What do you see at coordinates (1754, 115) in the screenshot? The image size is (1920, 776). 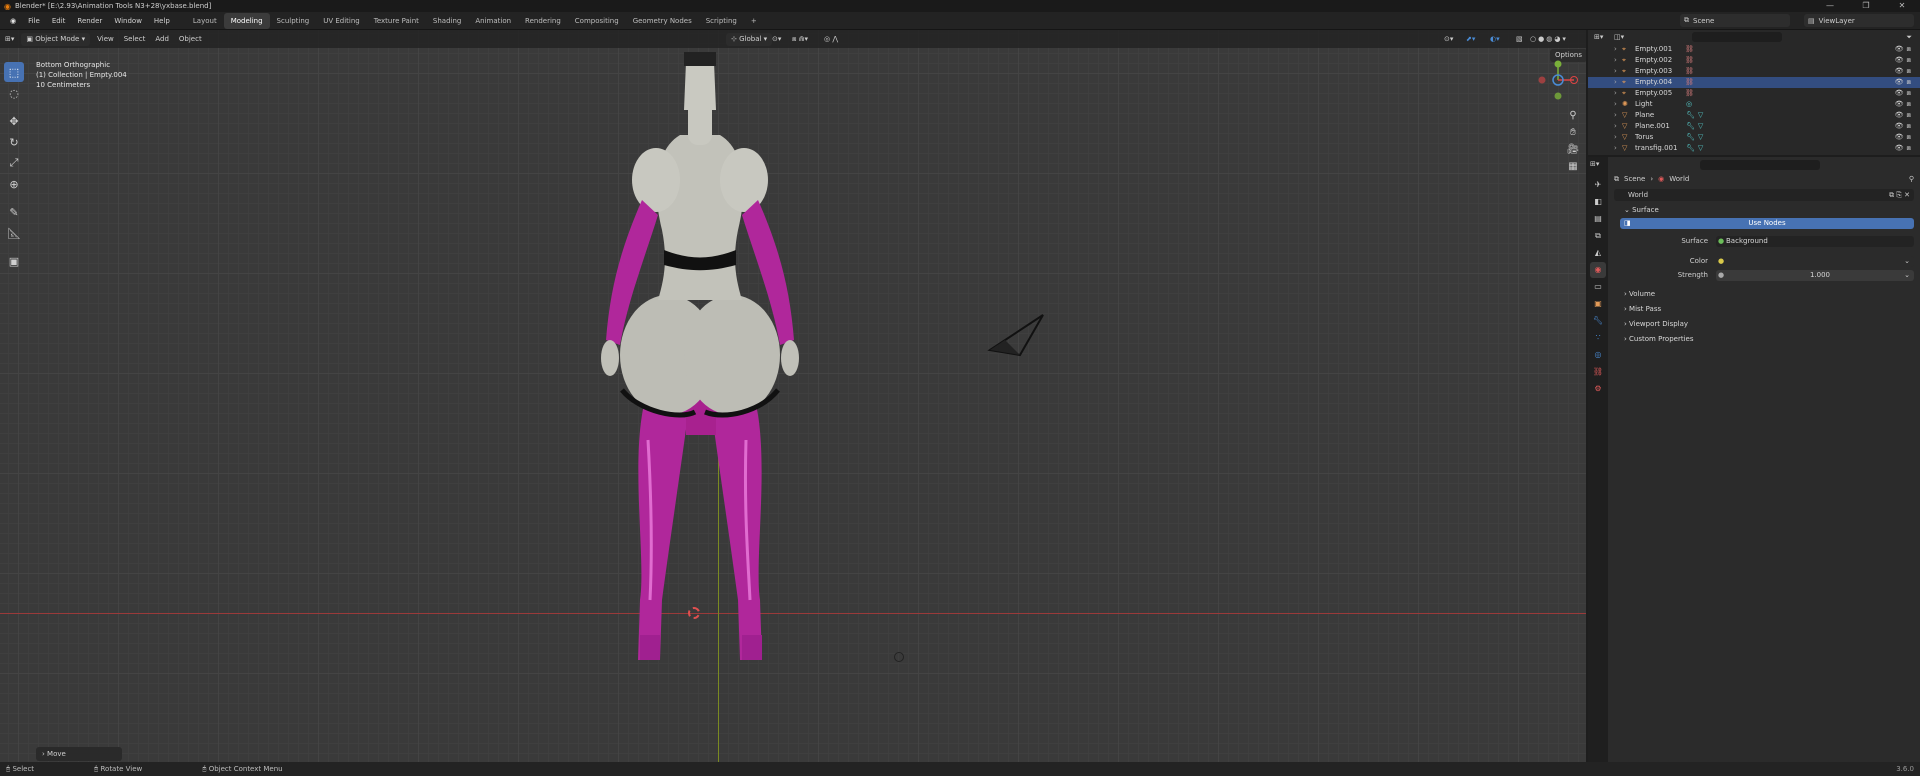 I see `outliner-row: › ▽ Plane 🔧︎ ▽ 👁︎⧈` at bounding box center [1754, 115].